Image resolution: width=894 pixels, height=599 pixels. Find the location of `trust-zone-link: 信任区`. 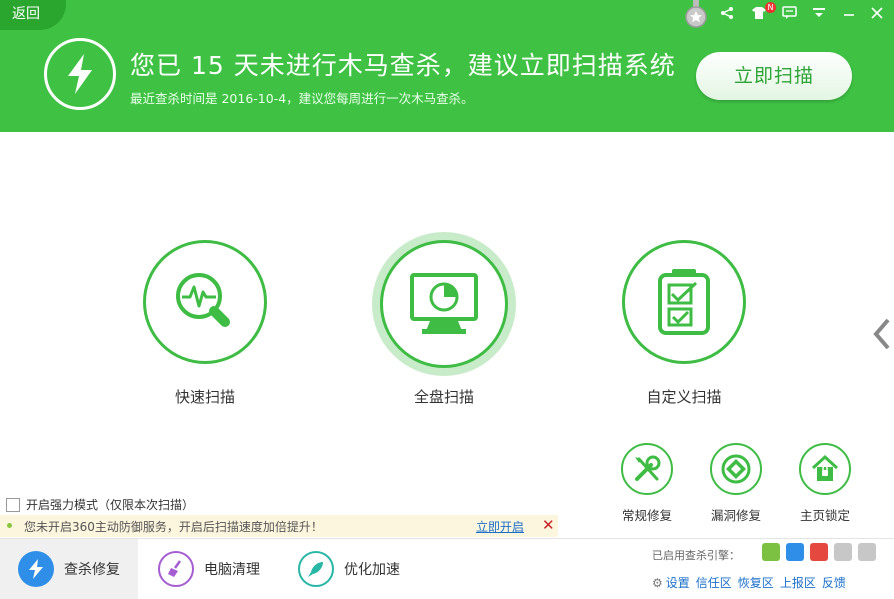

trust-zone-link: 信任区 is located at coordinates (714, 582).